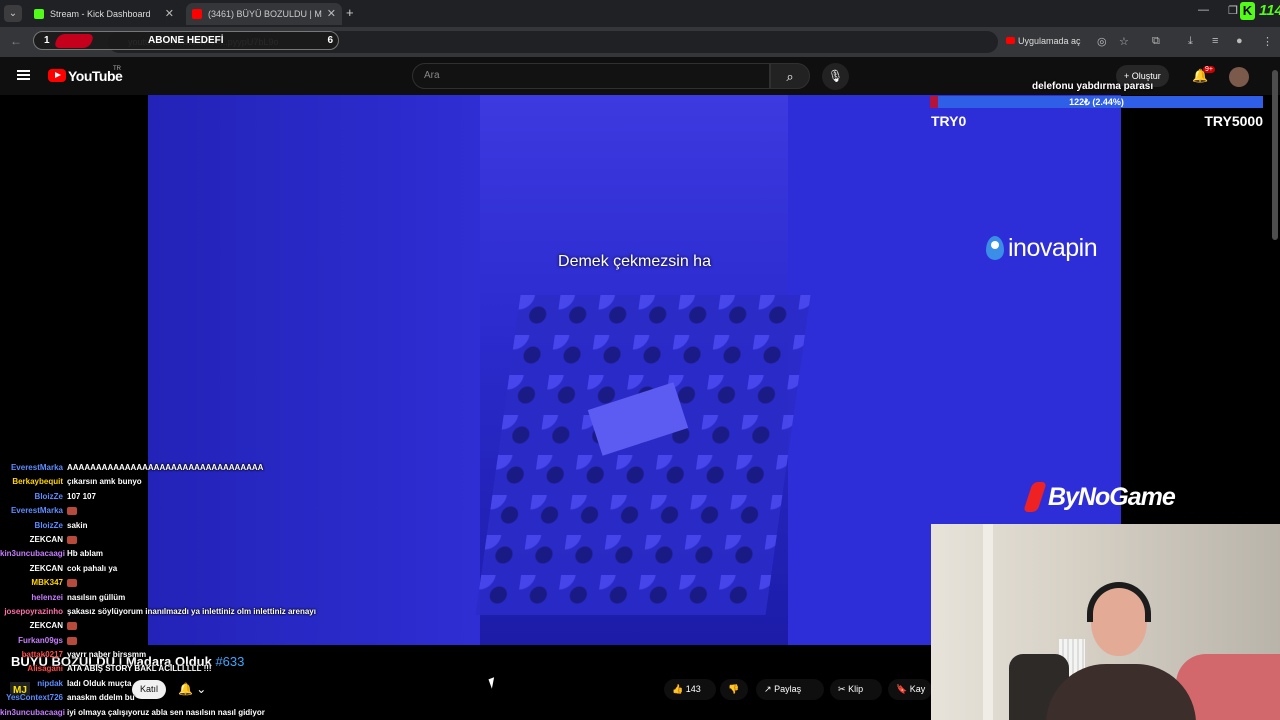  Describe the element at coordinates (1146, 76) in the screenshot. I see `create-label: Oluştur` at that location.